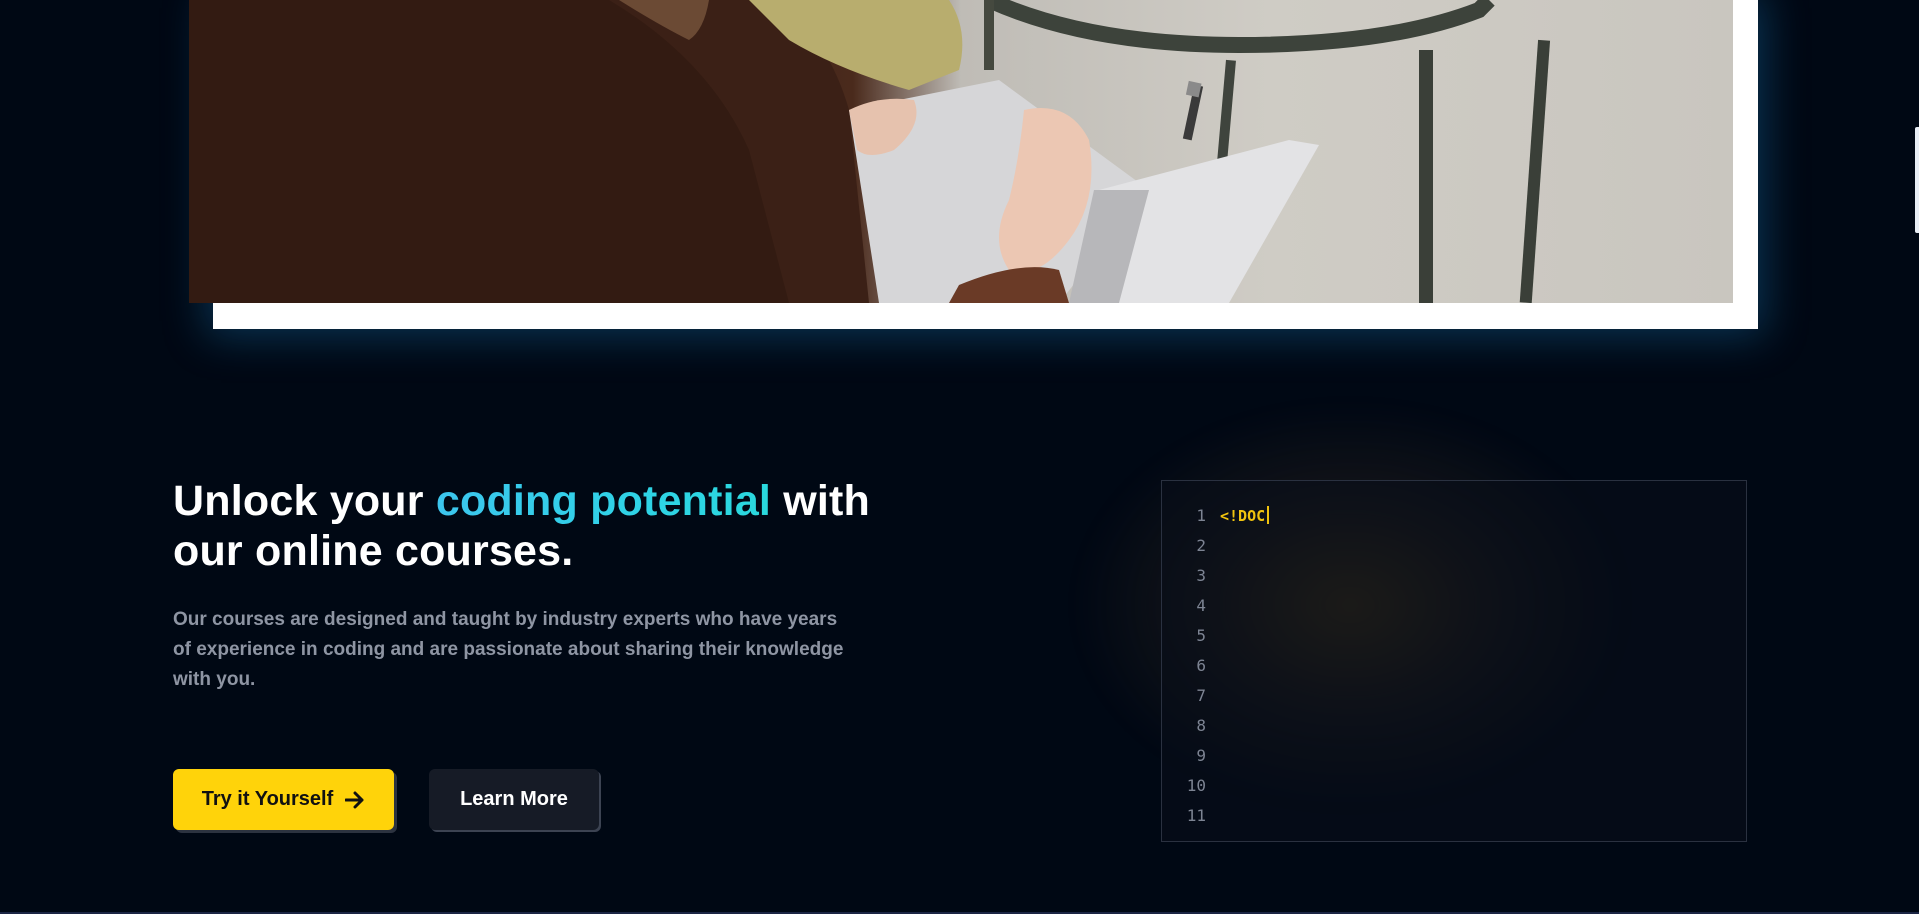 This screenshot has height=914, width=1919. What do you see at coordinates (1201, 725) in the screenshot?
I see `line-number: 8` at bounding box center [1201, 725].